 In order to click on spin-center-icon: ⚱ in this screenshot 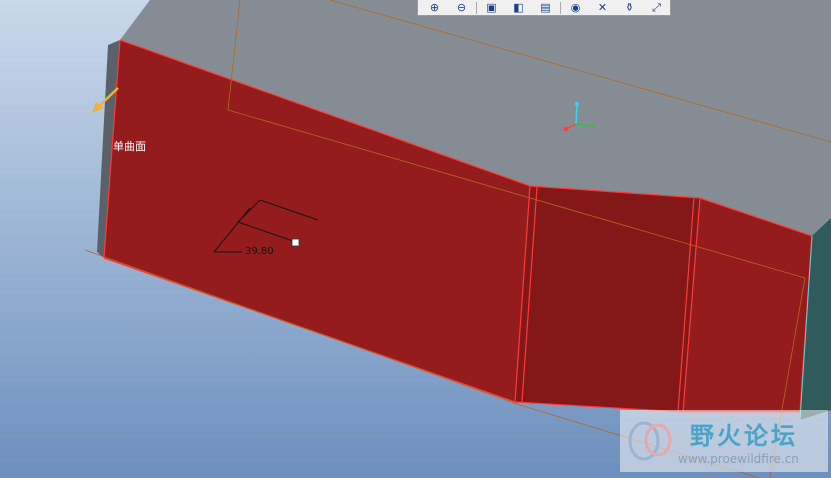, I will do `click(629, 8)`.